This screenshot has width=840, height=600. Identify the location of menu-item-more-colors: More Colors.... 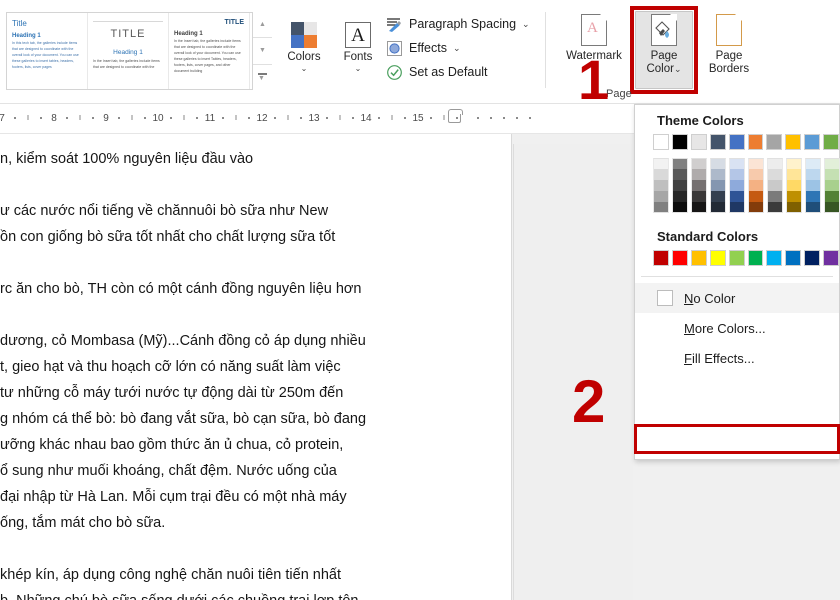
(737, 328).